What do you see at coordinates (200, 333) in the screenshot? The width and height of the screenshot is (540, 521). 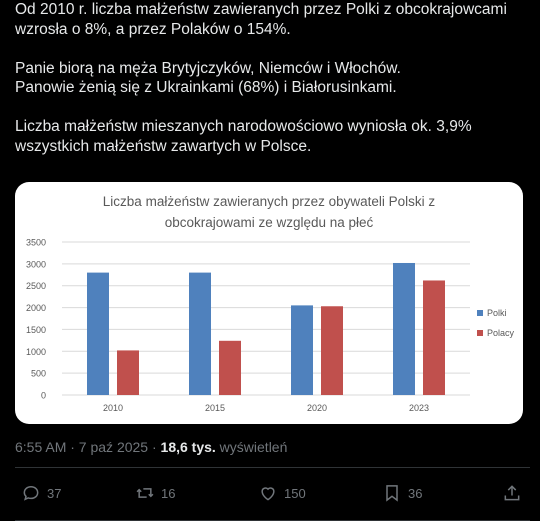 I see `bar-polki-2015` at bounding box center [200, 333].